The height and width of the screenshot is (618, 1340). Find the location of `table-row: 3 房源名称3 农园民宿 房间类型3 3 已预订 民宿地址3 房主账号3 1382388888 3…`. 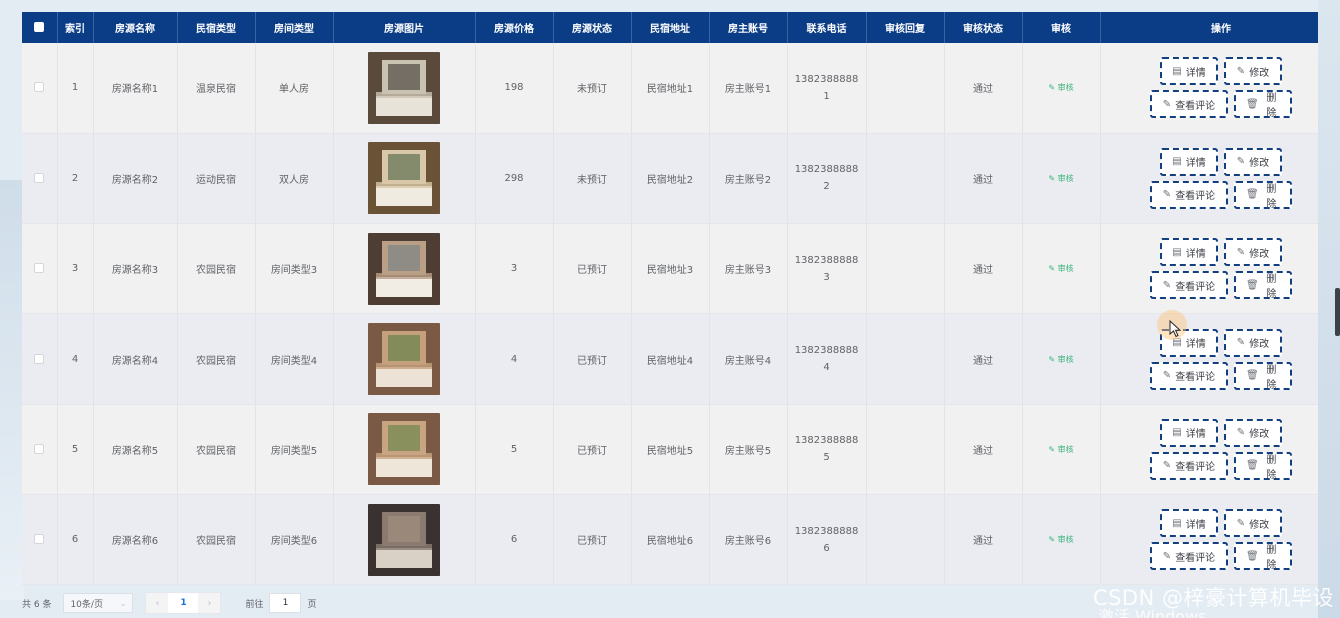

table-row: 3 房源名称3 农园民宿 房间类型3 3 已预订 民宿地址3 房主账号3 1382388888 3… is located at coordinates (670, 269).